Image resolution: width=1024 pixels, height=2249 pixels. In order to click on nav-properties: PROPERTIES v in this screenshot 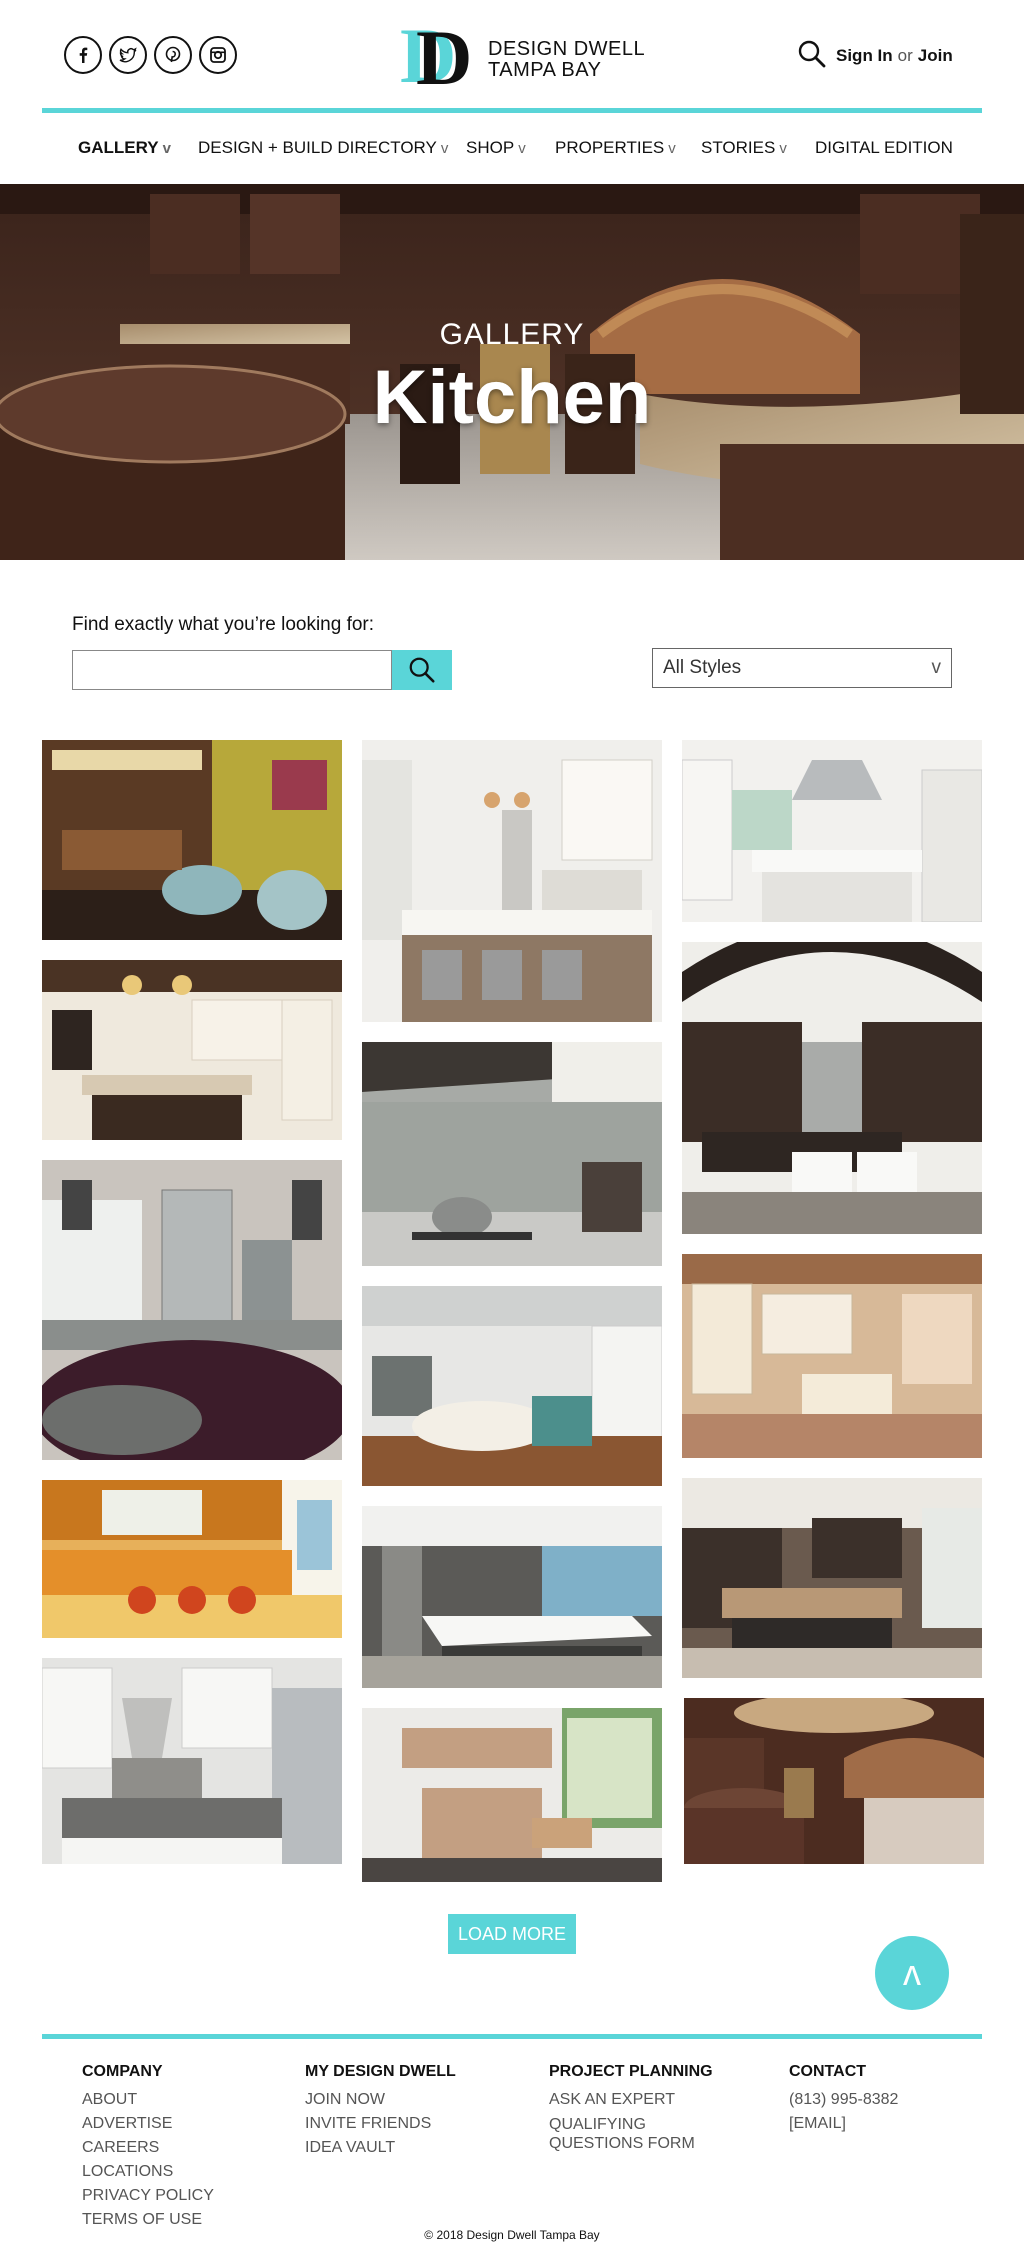, I will do `click(615, 148)`.